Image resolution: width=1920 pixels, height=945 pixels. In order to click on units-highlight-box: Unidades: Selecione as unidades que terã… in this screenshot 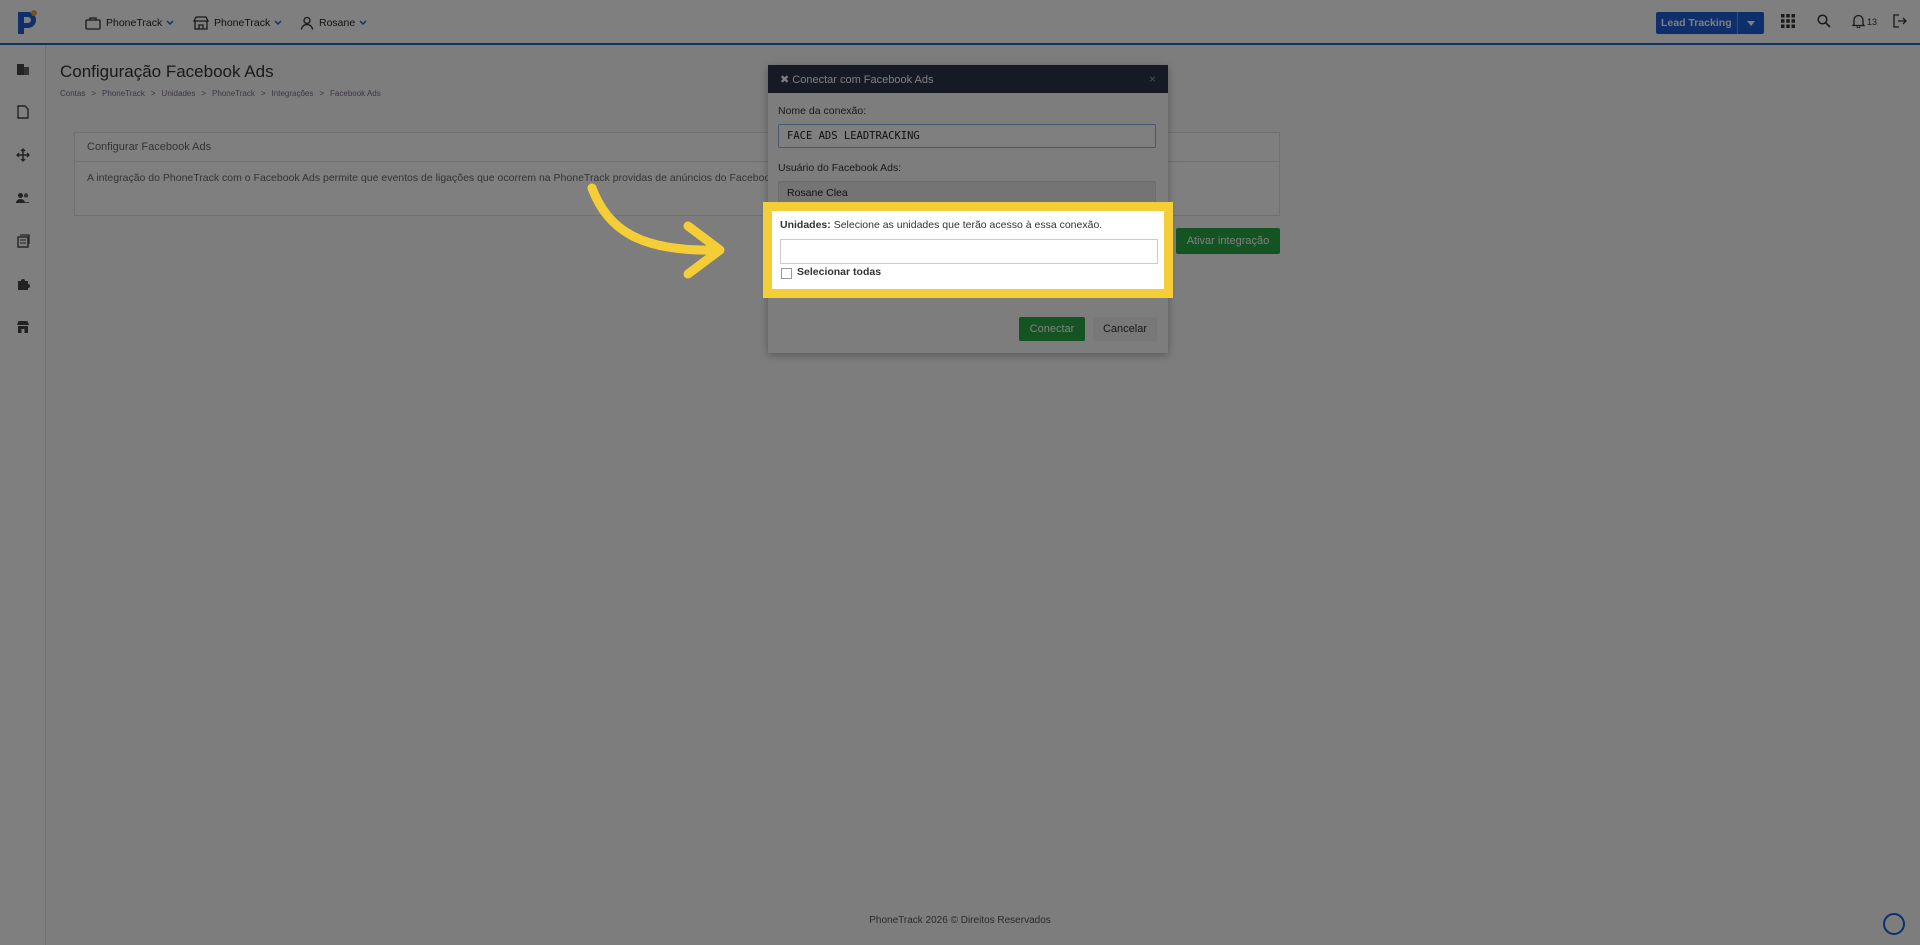, I will do `click(968, 250)`.